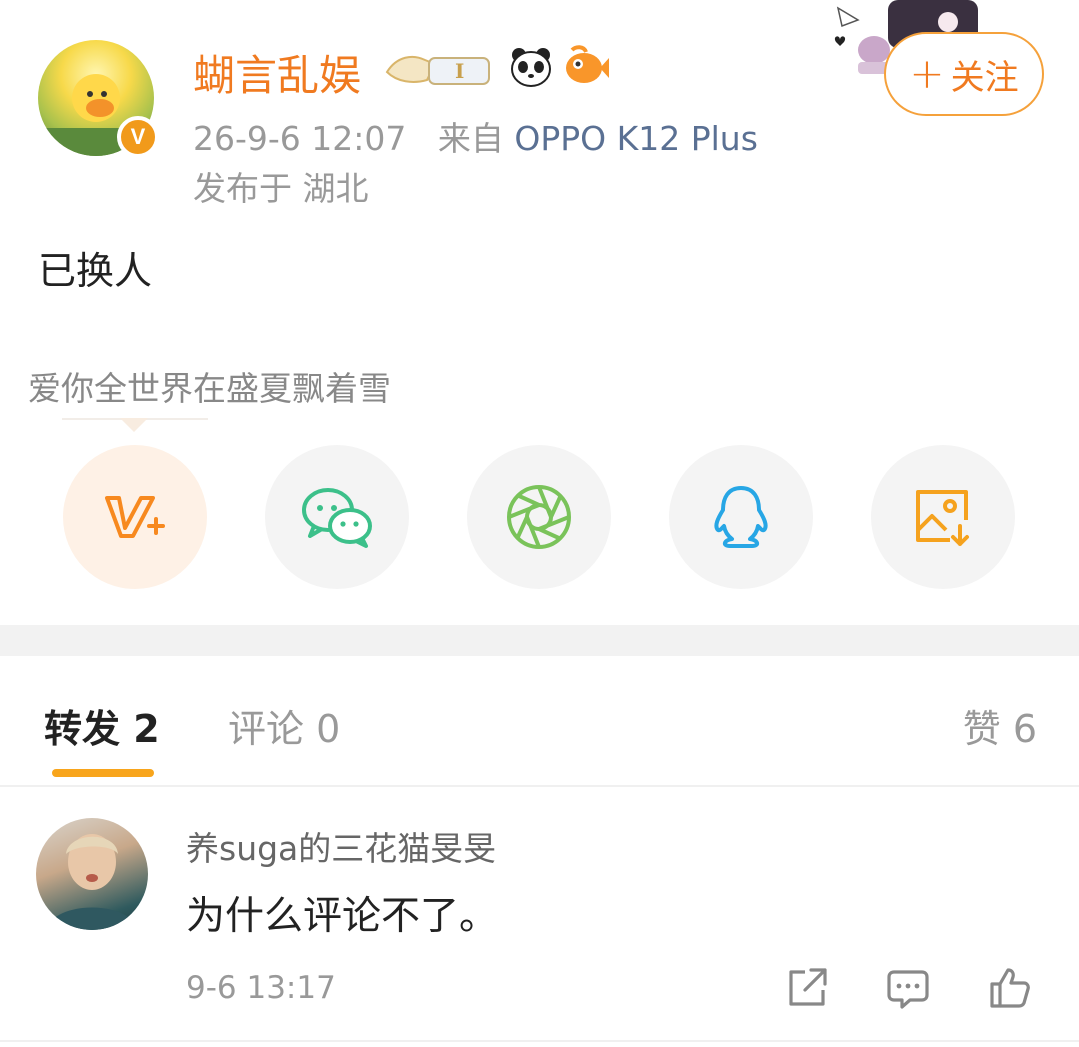  Describe the element at coordinates (927, 73) in the screenshot. I see `plus-icon: +` at that location.